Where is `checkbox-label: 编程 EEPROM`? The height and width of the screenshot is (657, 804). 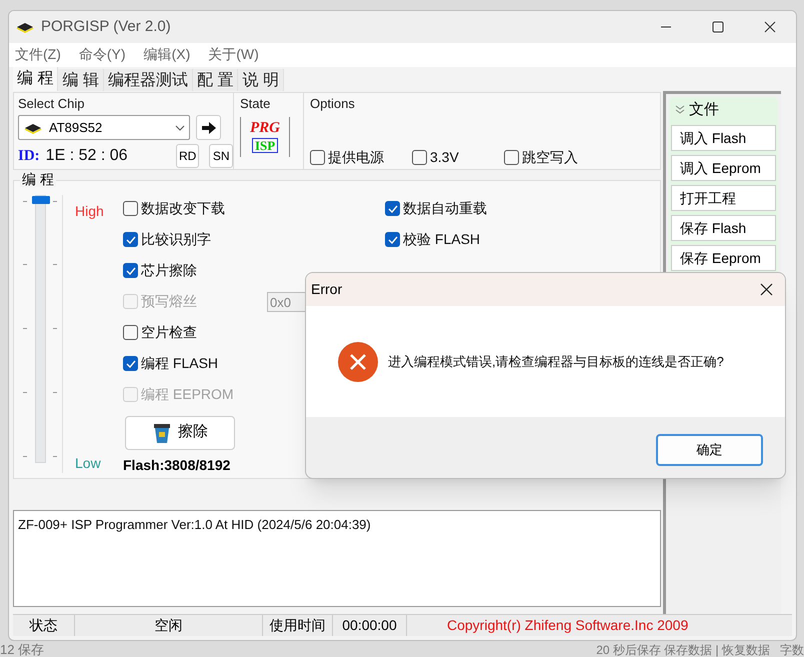 checkbox-label: 编程 EEPROM is located at coordinates (187, 394).